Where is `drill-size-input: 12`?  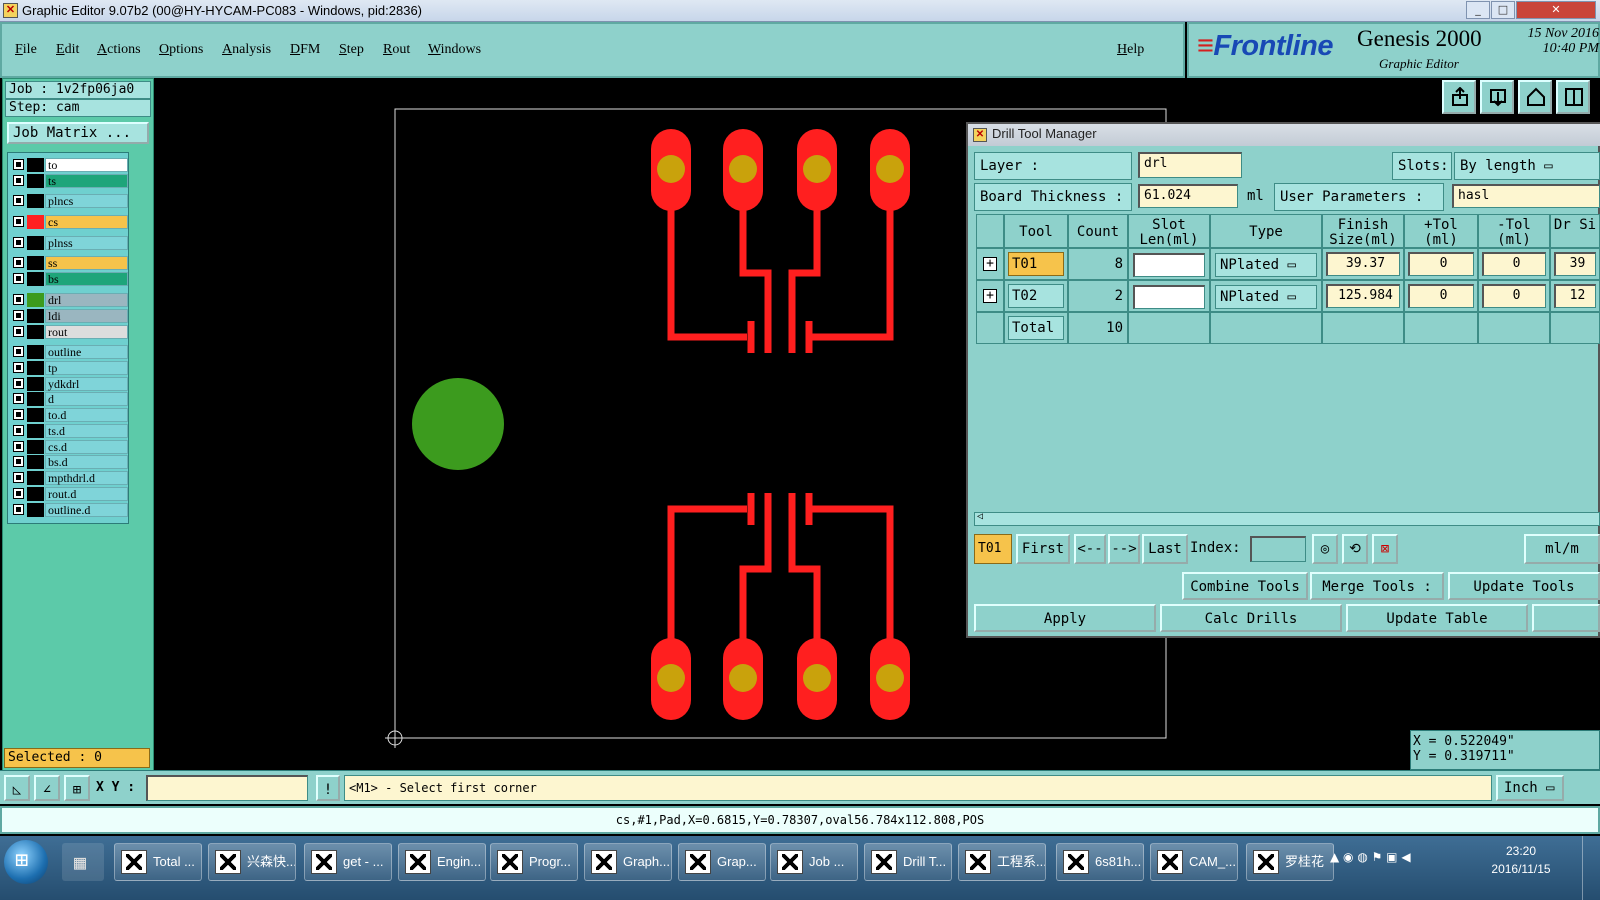 drill-size-input: 12 is located at coordinates (1575, 296).